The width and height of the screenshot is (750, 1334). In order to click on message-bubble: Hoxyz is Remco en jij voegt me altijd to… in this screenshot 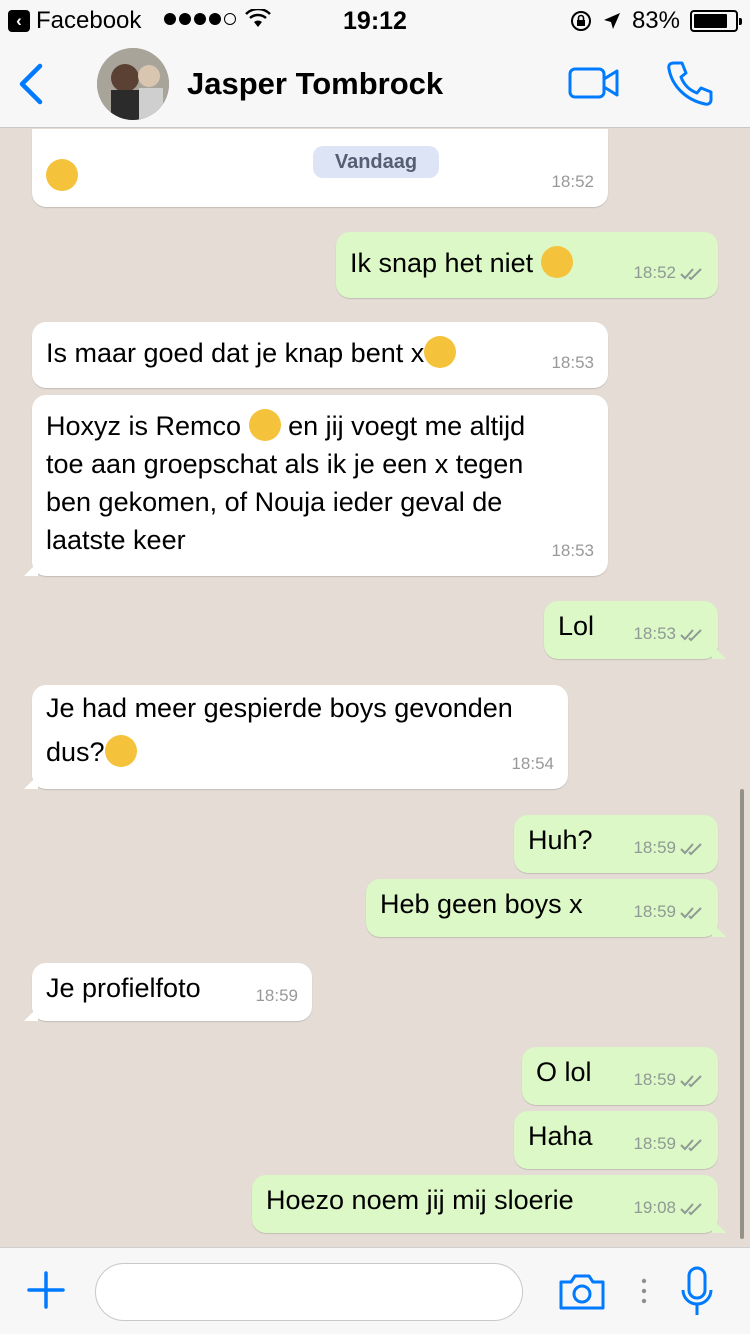, I will do `click(316, 485)`.